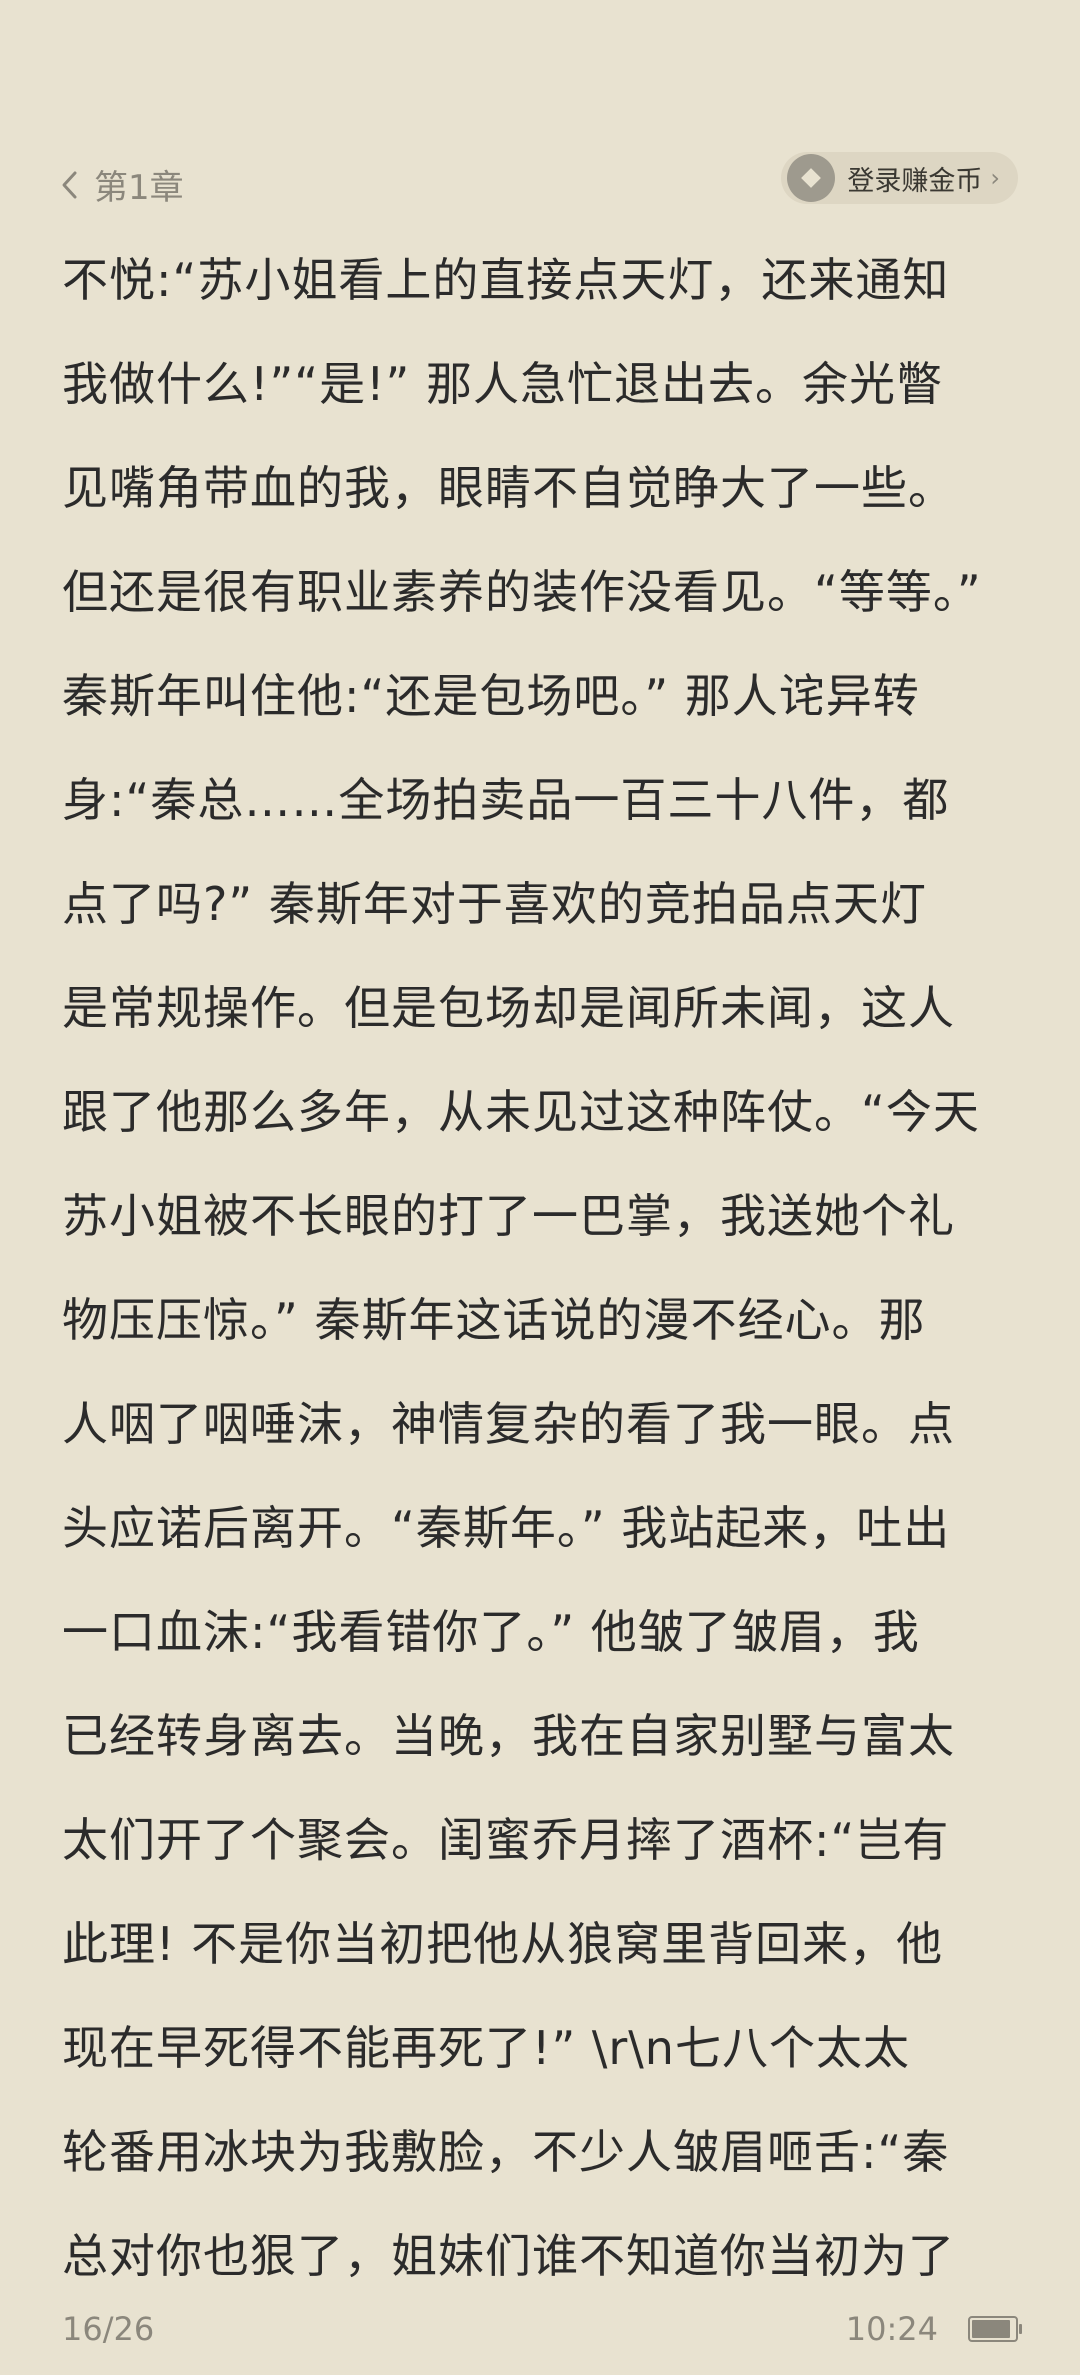 Image resolution: width=1080 pixels, height=2375 pixels. What do you see at coordinates (540, 2335) in the screenshot?
I see `reader-footer: 16/26 10:24` at bounding box center [540, 2335].